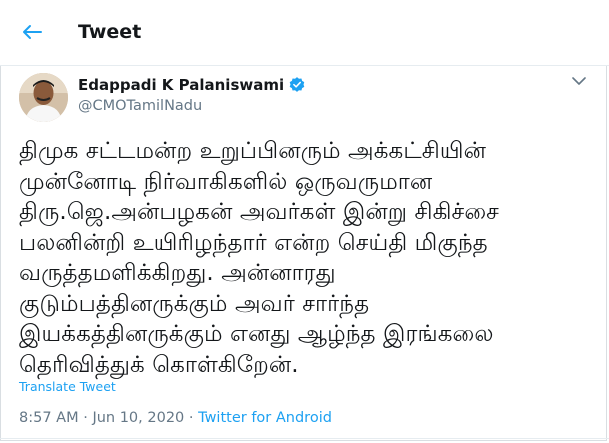  I want to click on avatar-image, so click(43, 97).